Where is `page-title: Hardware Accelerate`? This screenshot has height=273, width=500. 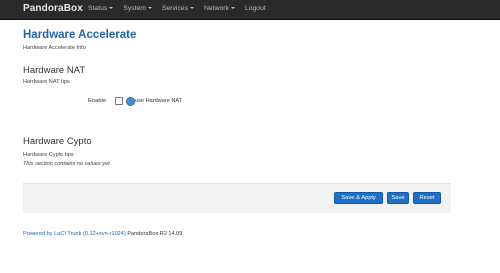 page-title: Hardware Accelerate is located at coordinates (80, 35).